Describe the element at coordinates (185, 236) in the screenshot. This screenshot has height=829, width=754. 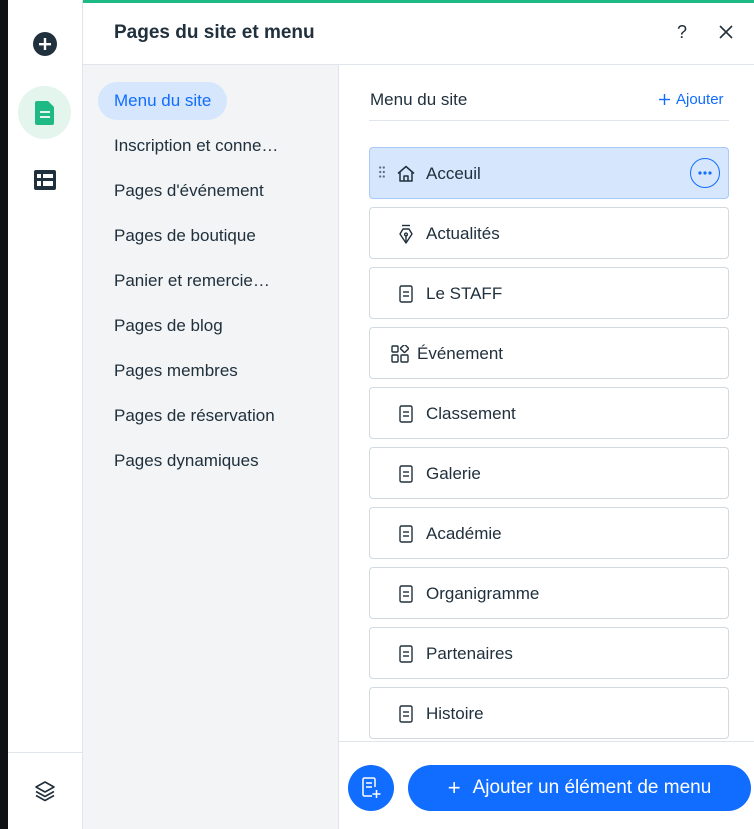
I see `category-boutique: Pages de boutique` at that location.